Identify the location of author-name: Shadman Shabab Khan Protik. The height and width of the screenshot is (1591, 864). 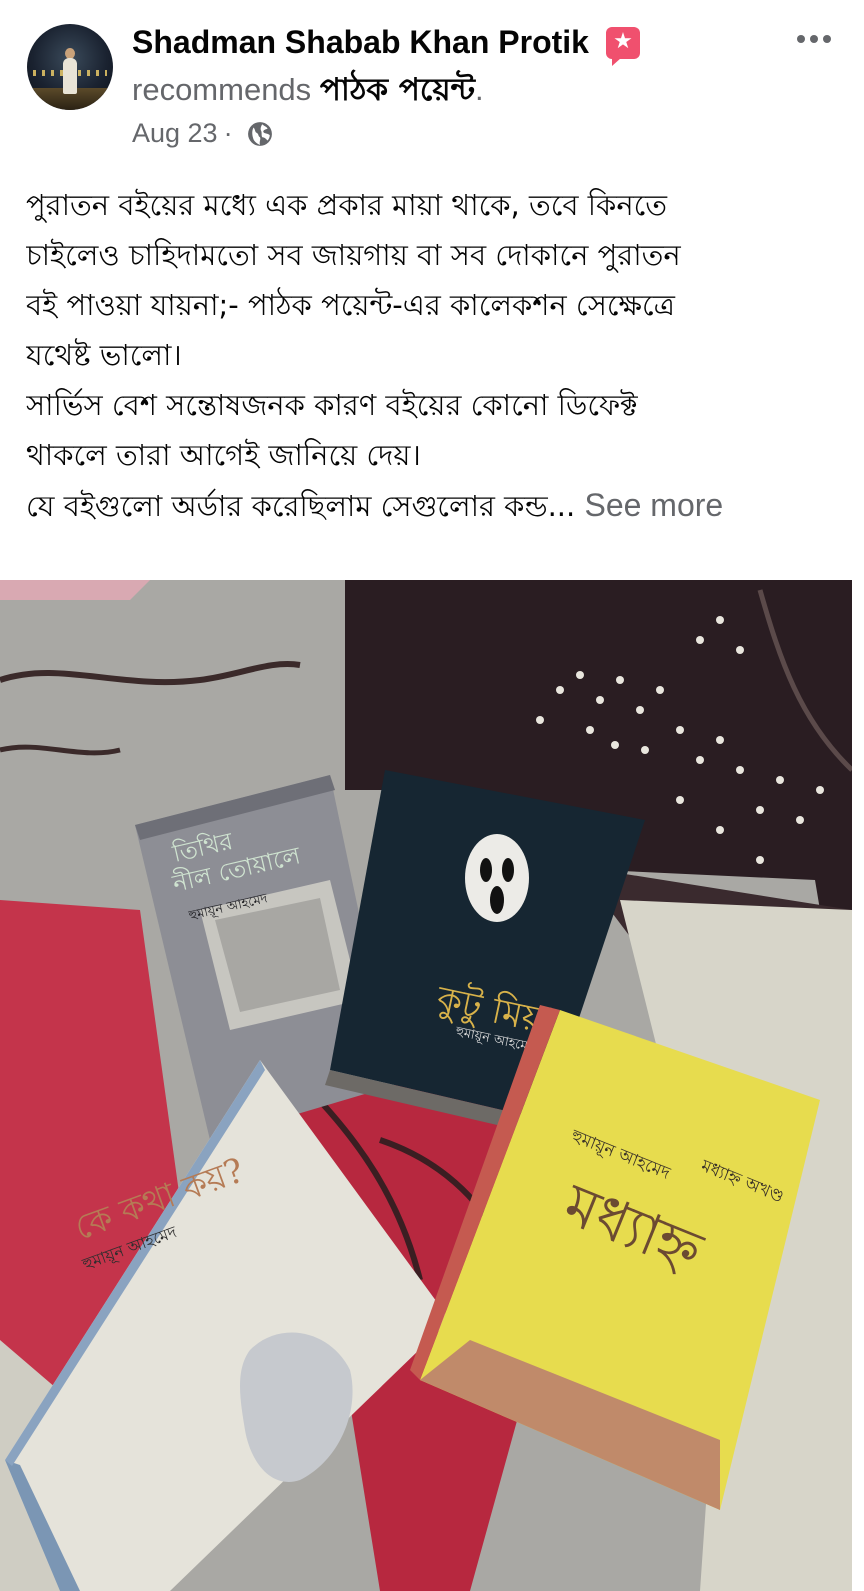
(360, 42).